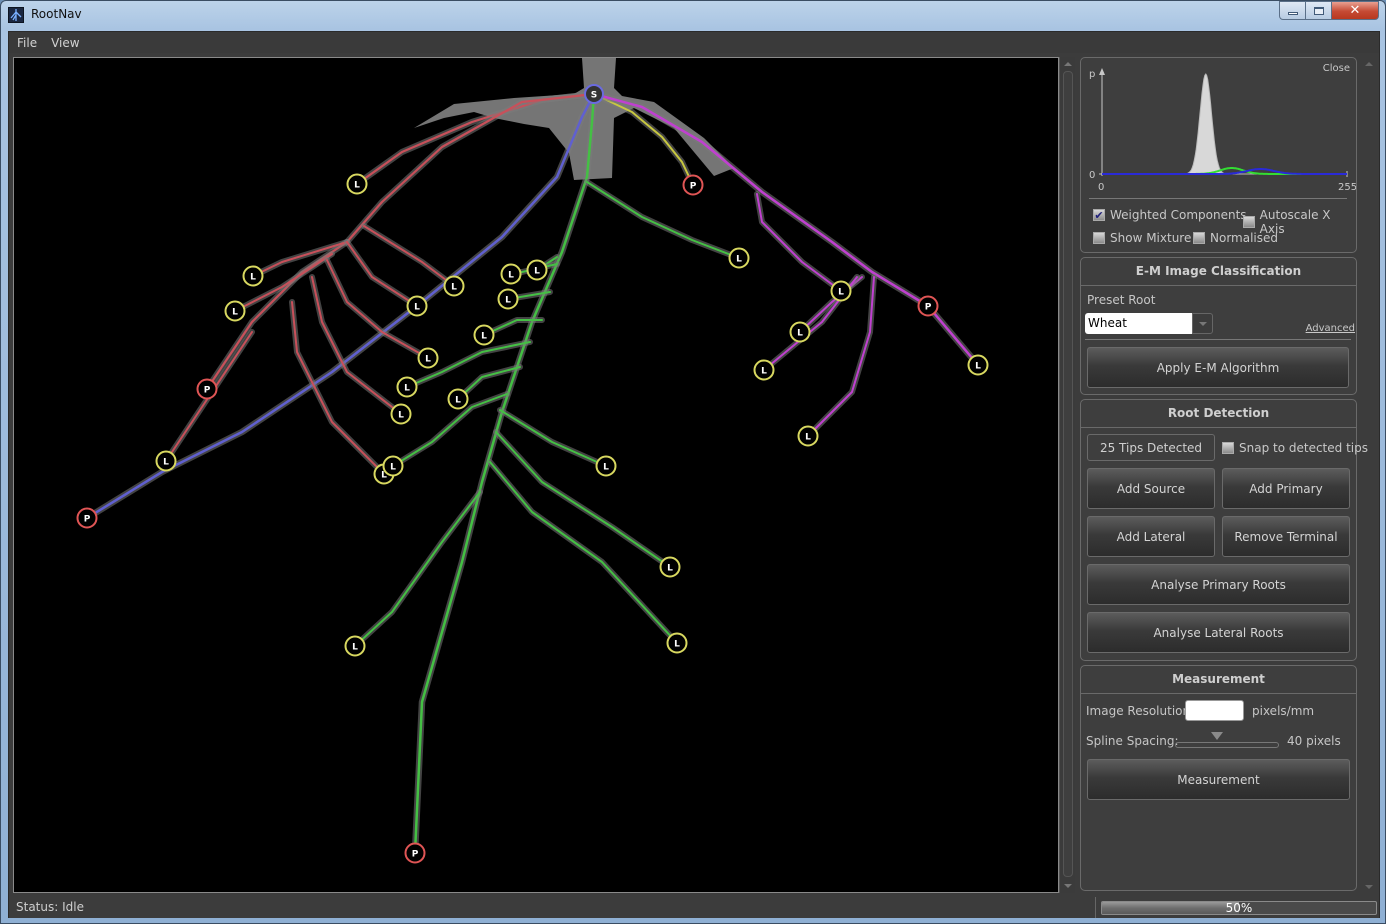 Image resolution: width=1386 pixels, height=924 pixels. I want to click on chevron-down-icon, so click(1202, 323).